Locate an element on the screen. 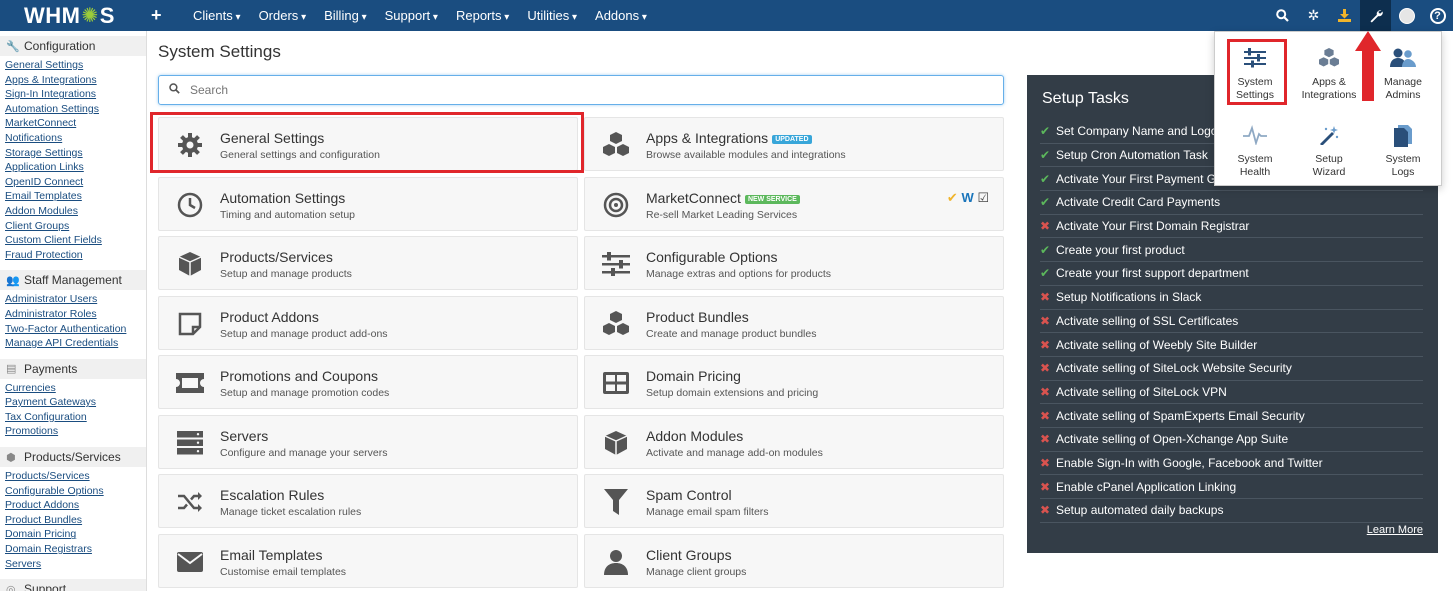  tile-subtitle: Manage email spam filters is located at coordinates (707, 512).